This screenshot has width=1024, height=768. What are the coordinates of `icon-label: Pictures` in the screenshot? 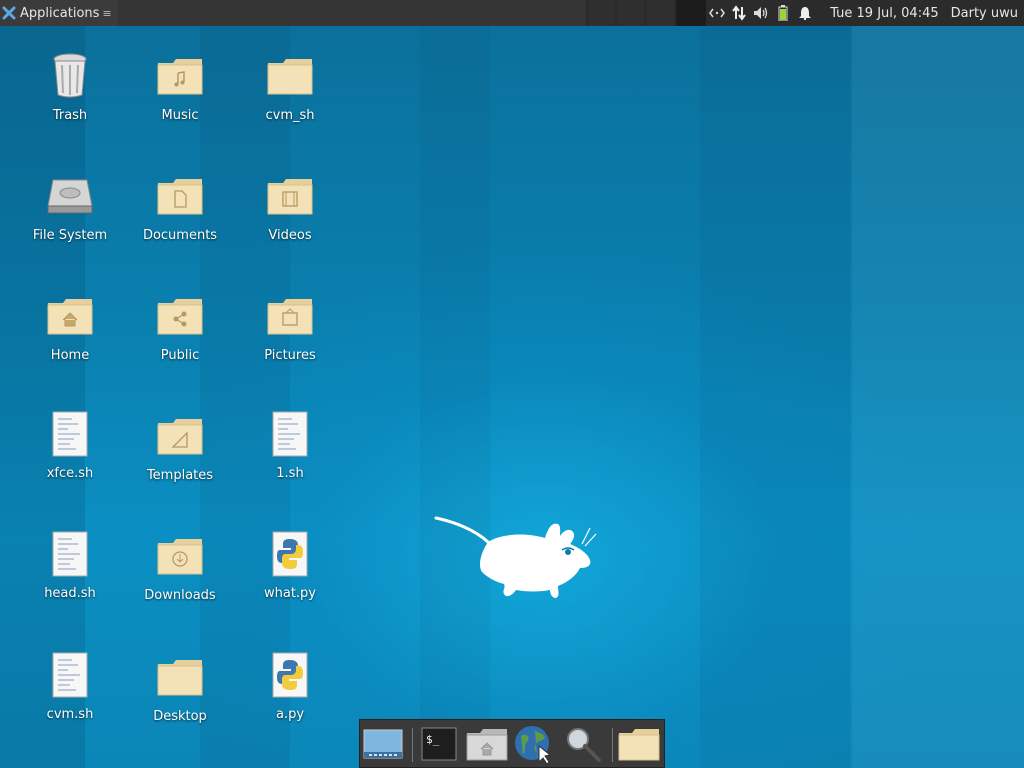 It's located at (290, 355).